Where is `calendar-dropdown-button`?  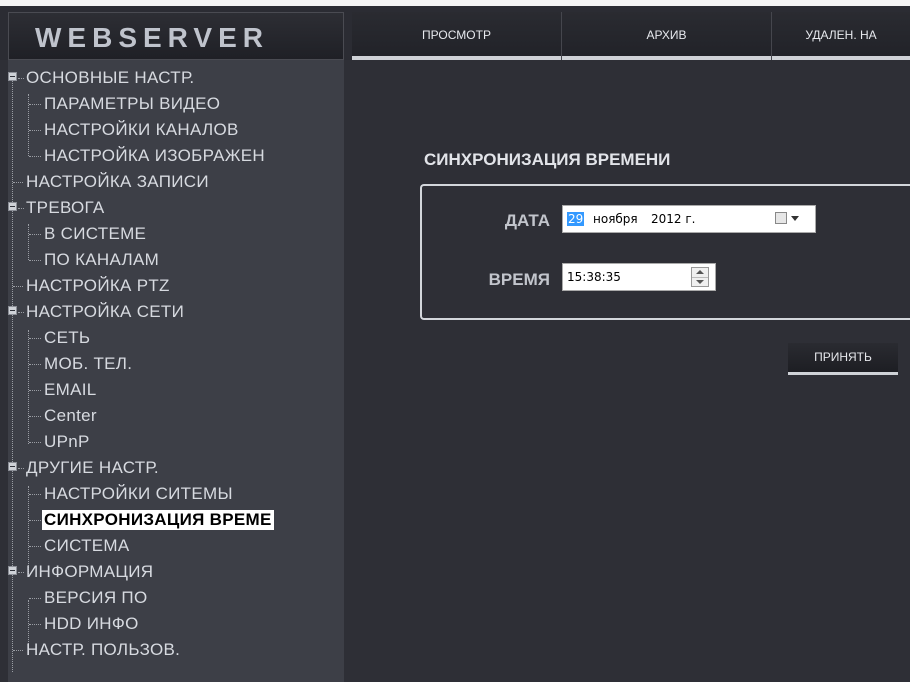
calendar-dropdown-button is located at coordinates (789, 219).